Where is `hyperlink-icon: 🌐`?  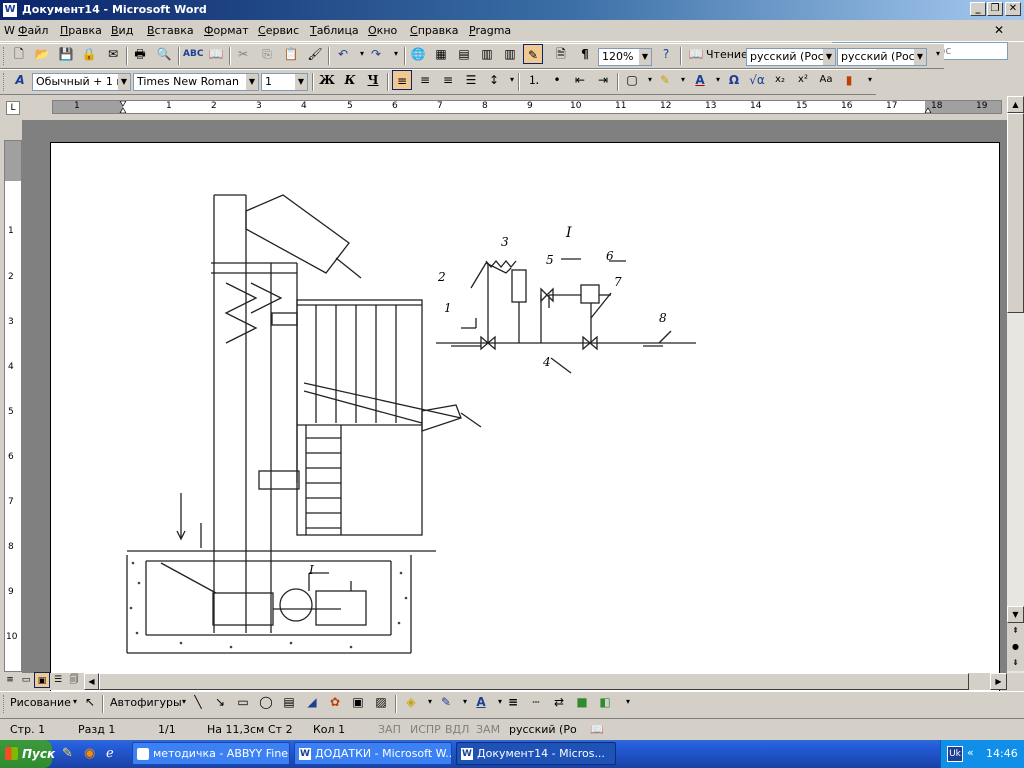
hyperlink-icon: 🌐 is located at coordinates (418, 54).